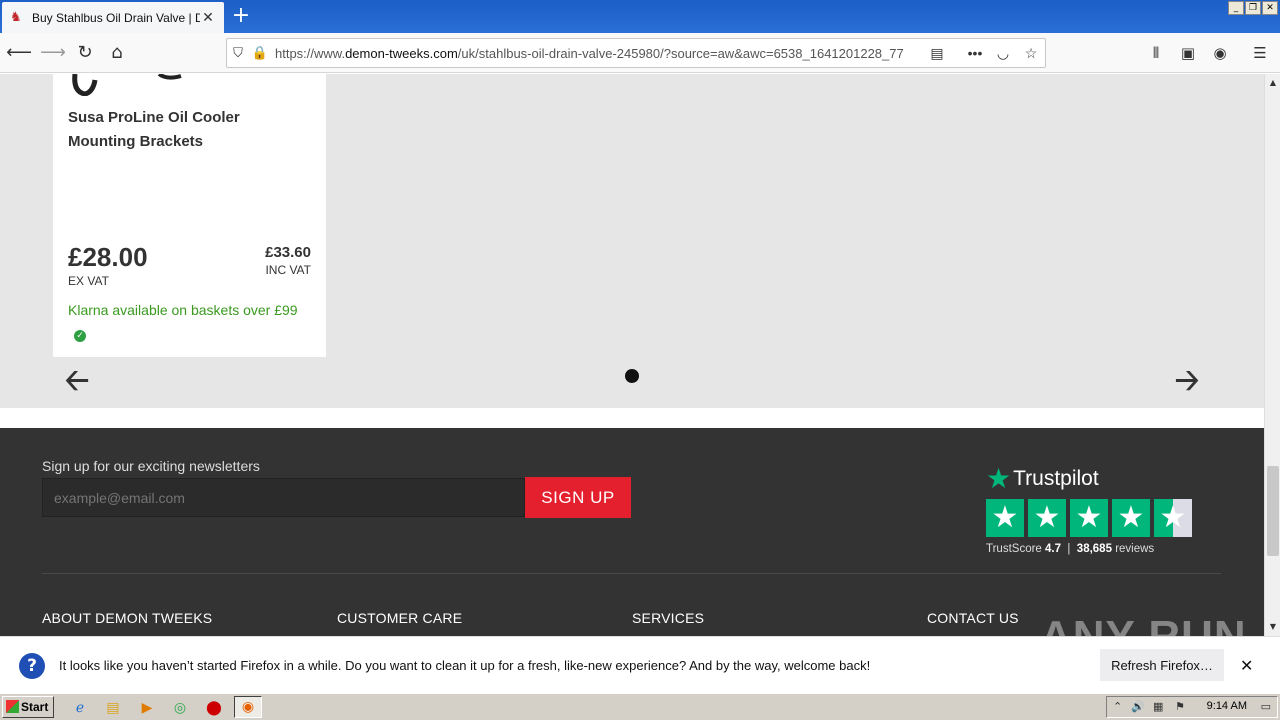 This screenshot has width=1280, height=720. What do you see at coordinates (1070, 549) in the screenshot?
I see `trustscore-line: TrustScore 4.7 | 38,685 reviews` at bounding box center [1070, 549].